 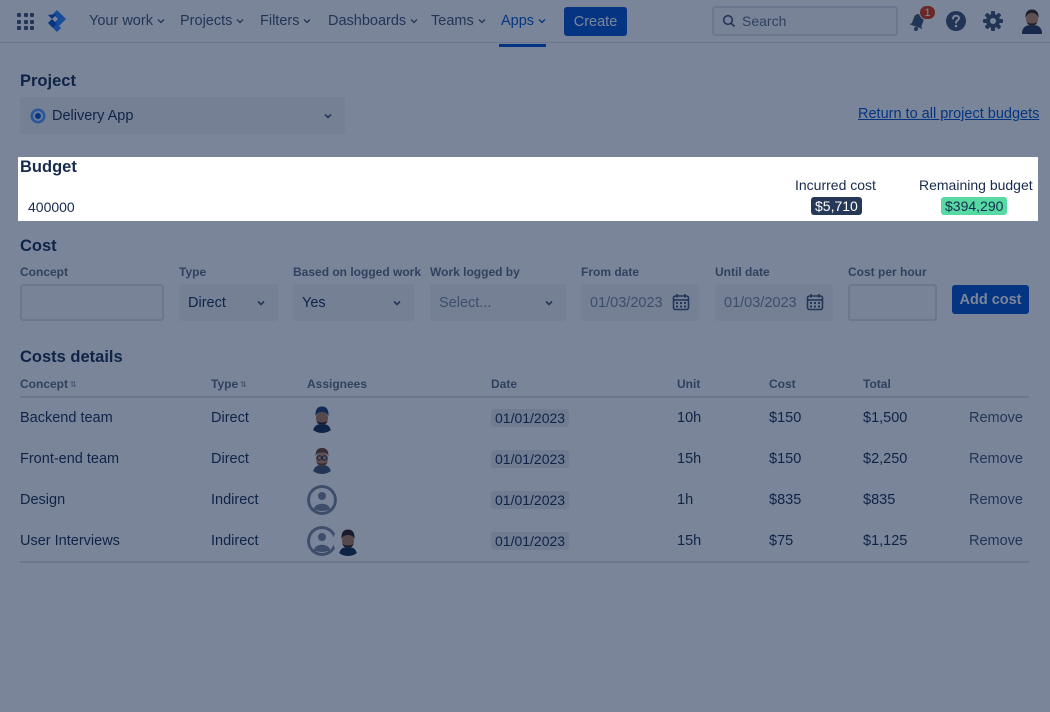 I want to click on based-on-logged-work-select: Yes, so click(x=353, y=302).